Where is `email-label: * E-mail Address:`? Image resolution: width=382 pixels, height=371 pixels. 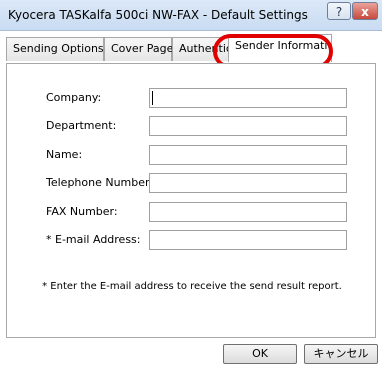 email-label: * E-mail Address: is located at coordinates (93, 239).